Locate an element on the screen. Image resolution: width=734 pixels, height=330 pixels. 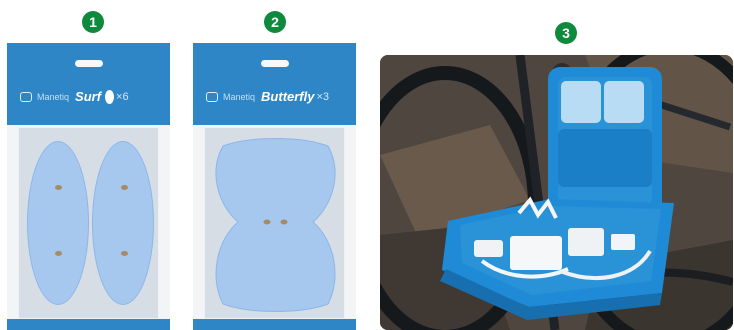
badge-3: 3 is located at coordinates (566, 33).